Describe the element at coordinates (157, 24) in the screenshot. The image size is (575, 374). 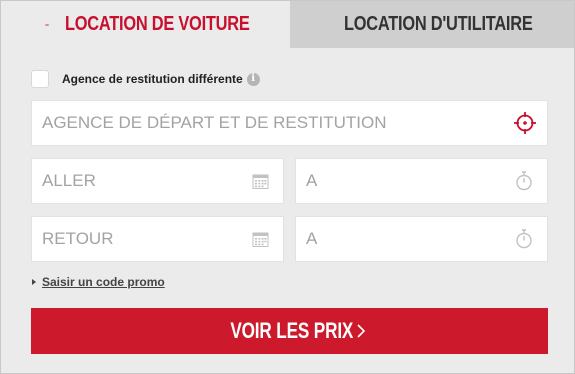
I see `tab-car-label: LOCATION DE VOITURE` at that location.